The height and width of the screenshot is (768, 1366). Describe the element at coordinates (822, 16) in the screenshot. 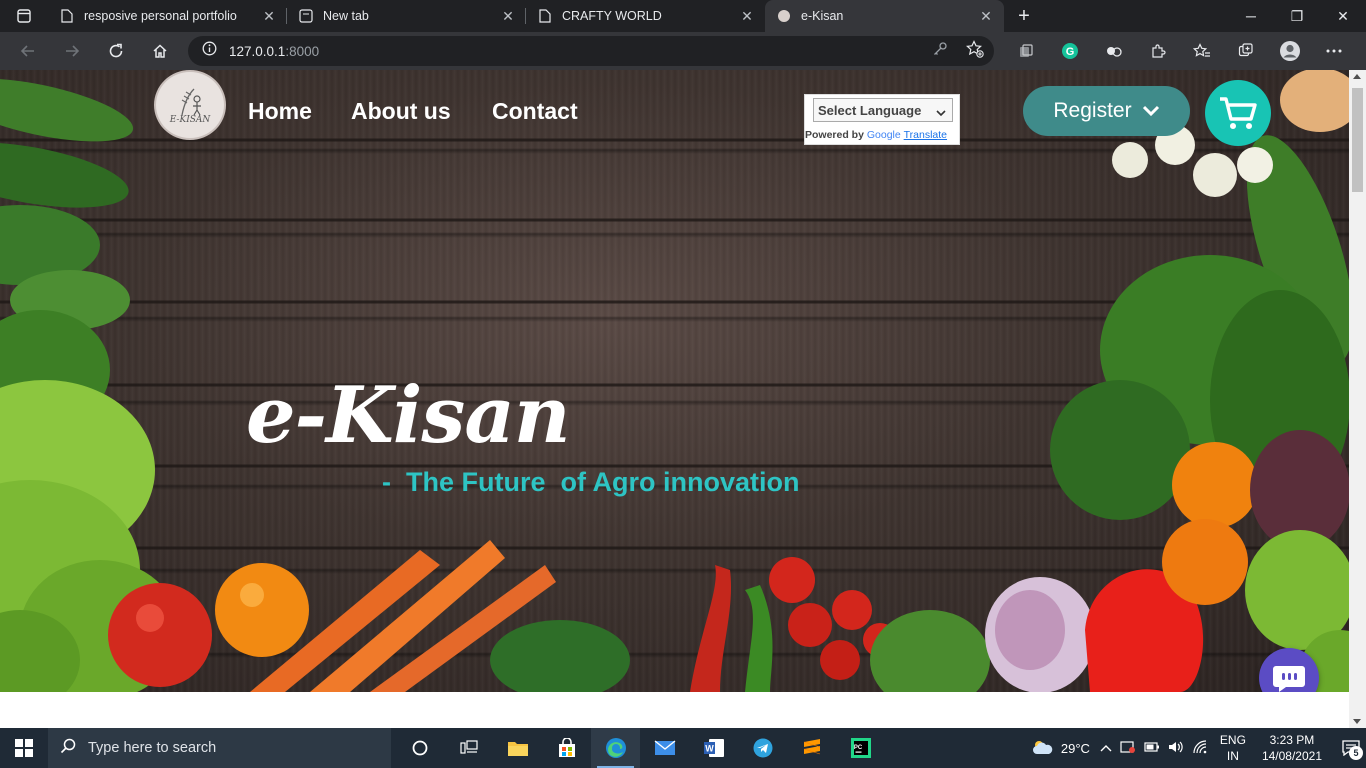

I see `tab-title: e-Kisan` at that location.